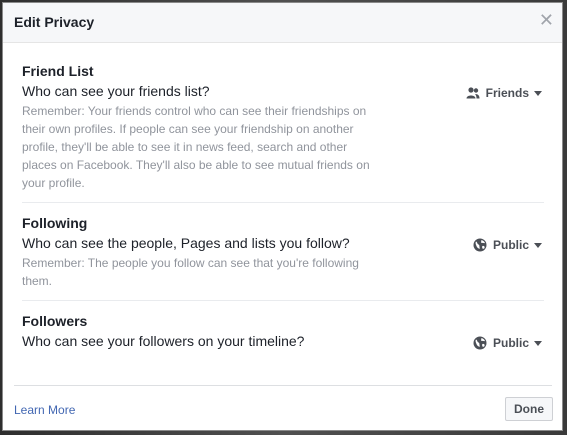  I want to click on dialog-title: Edit Privacy, so click(54, 22).